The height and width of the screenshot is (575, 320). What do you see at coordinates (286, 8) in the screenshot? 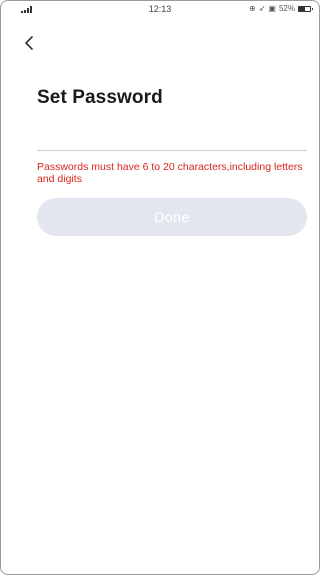
I see `battery-percent: 52%` at bounding box center [286, 8].